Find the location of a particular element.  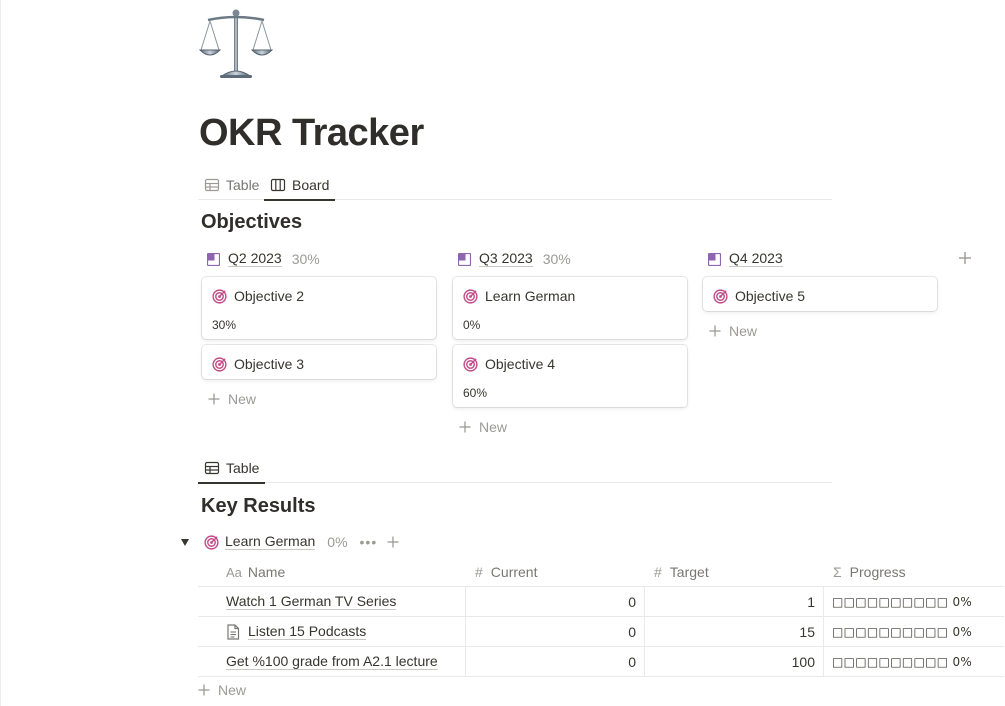

board-column-header-q3: Q3 2023 30% is located at coordinates (514, 259).